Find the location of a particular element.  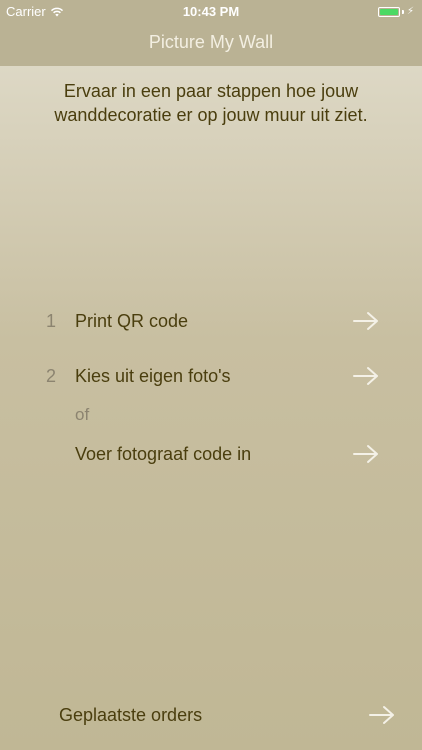

photographer-code-label: Voer fotograaf code in is located at coordinates (163, 453).